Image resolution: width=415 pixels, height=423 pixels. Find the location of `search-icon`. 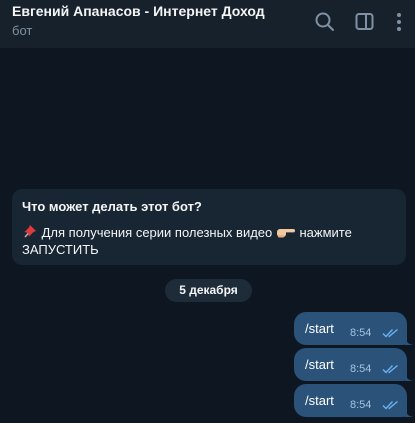

search-icon is located at coordinates (324, 21).